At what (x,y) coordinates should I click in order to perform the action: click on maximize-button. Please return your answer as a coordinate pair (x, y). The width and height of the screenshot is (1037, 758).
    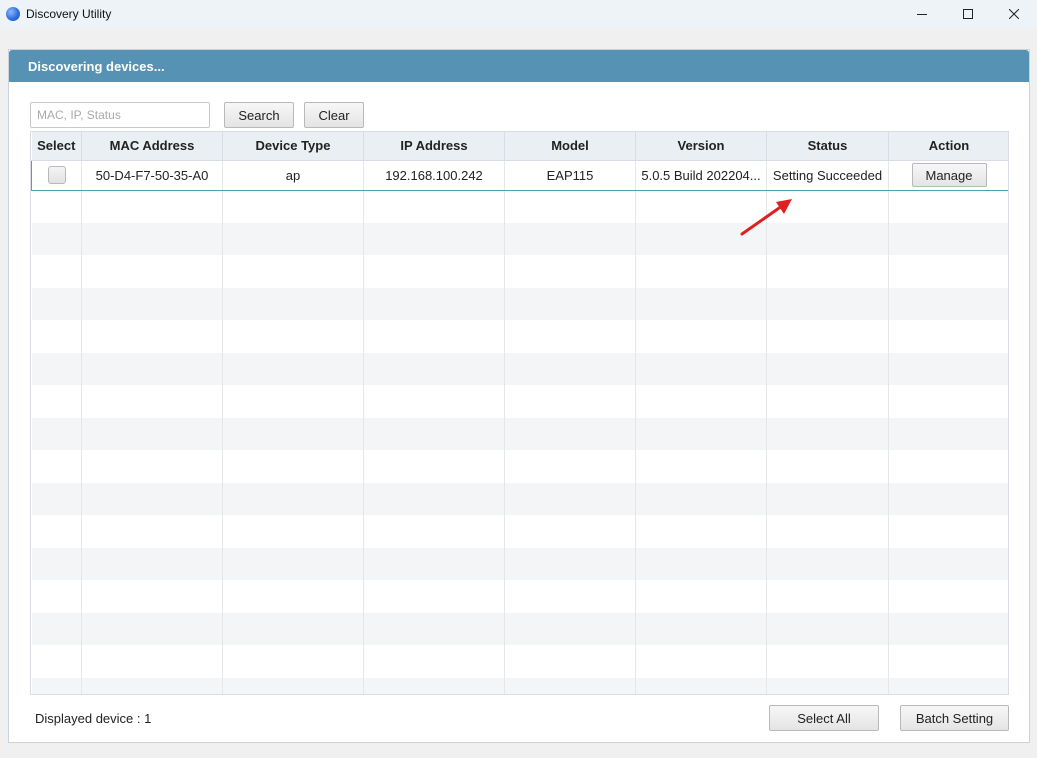
    Looking at the image, I should click on (968, 14).